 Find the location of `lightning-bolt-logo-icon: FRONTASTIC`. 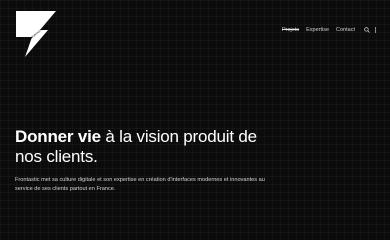

lightning-bolt-logo-icon: FRONTASTIC is located at coordinates (36, 34).